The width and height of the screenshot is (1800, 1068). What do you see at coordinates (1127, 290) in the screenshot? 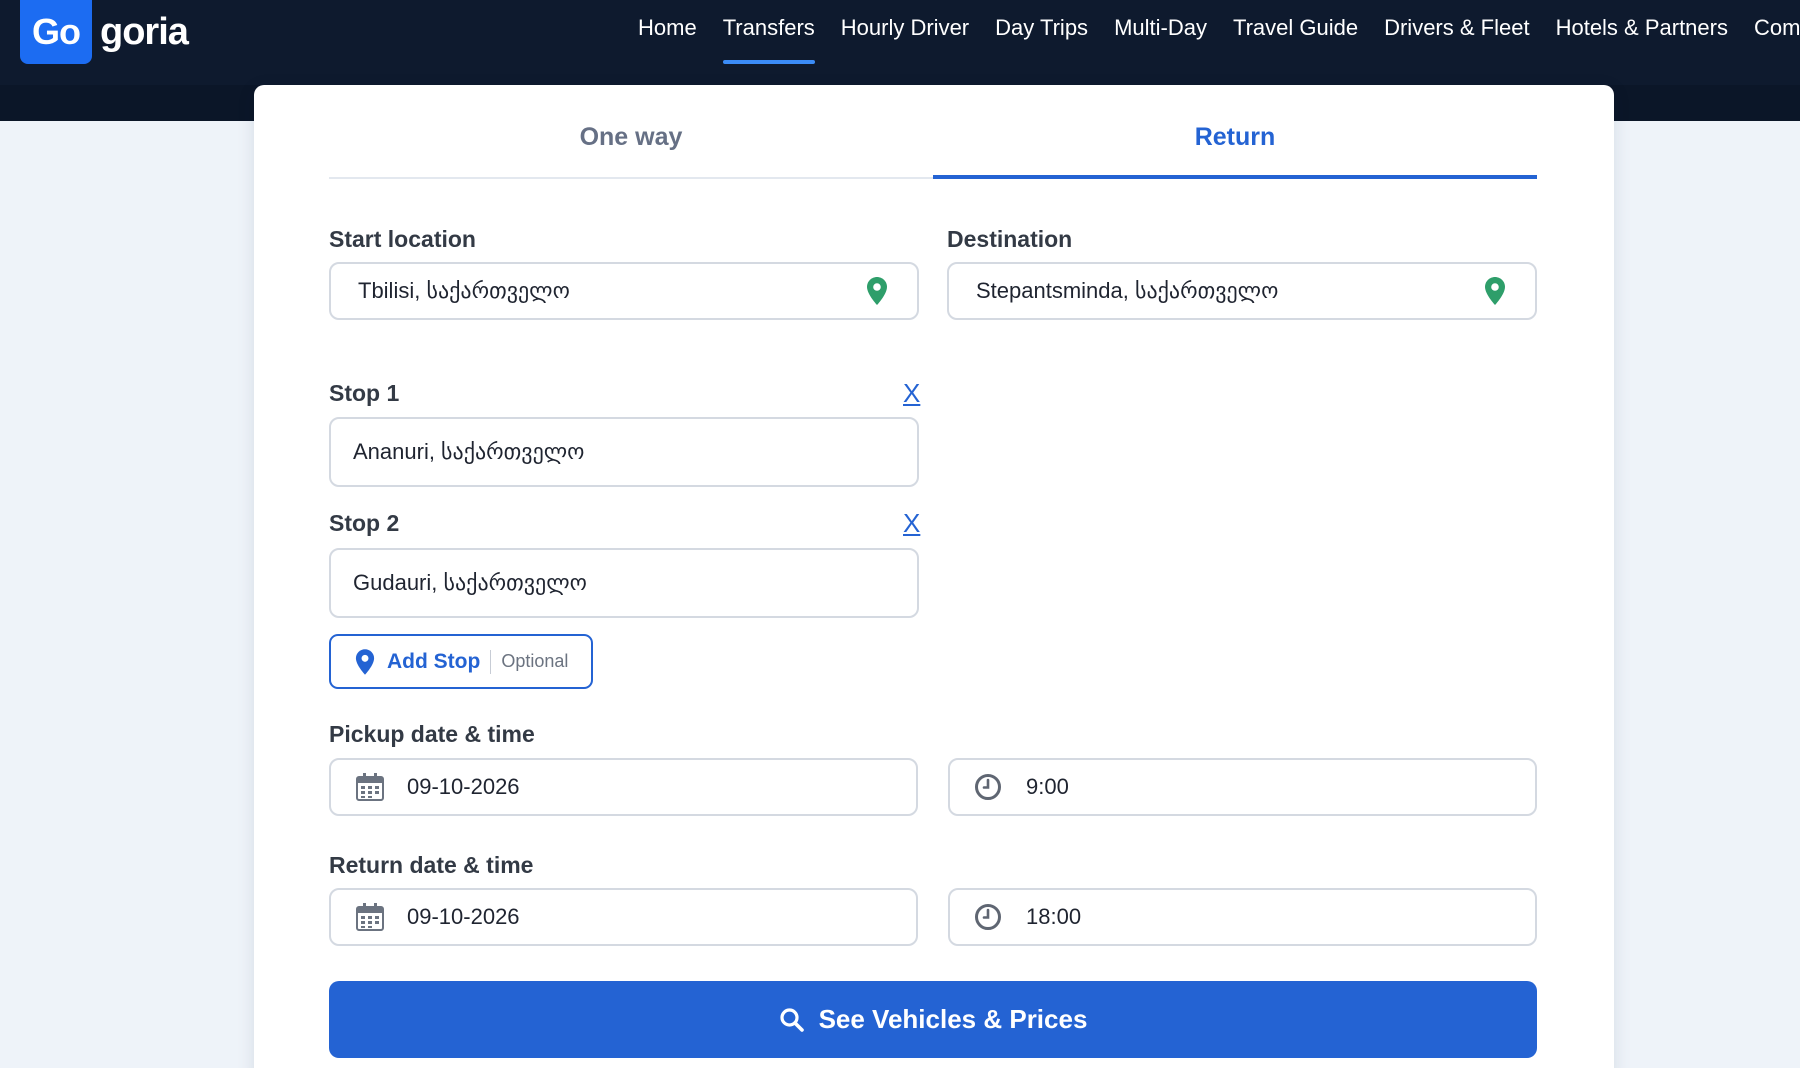
I see `destination-value: Stepantsminda, საქართველო` at bounding box center [1127, 290].